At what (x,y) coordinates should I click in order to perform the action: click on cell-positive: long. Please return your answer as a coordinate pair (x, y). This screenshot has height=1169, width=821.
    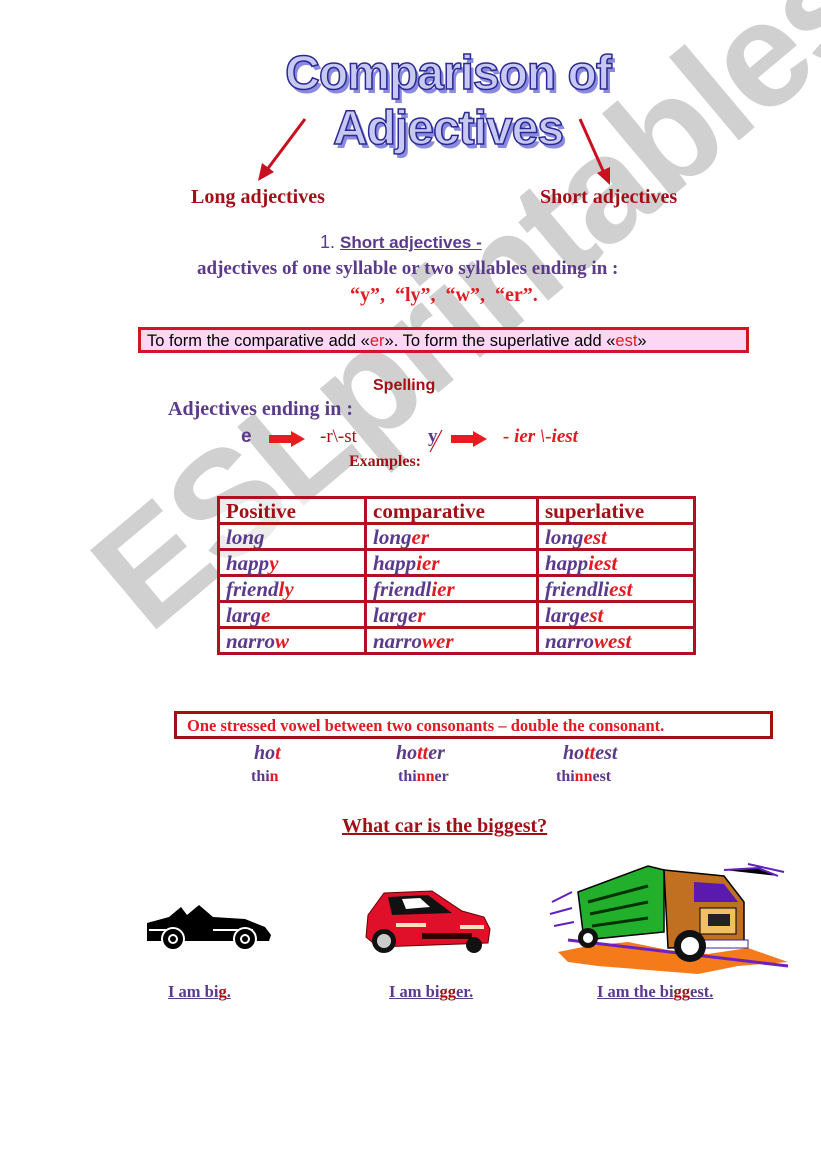
    Looking at the image, I should click on (292, 536).